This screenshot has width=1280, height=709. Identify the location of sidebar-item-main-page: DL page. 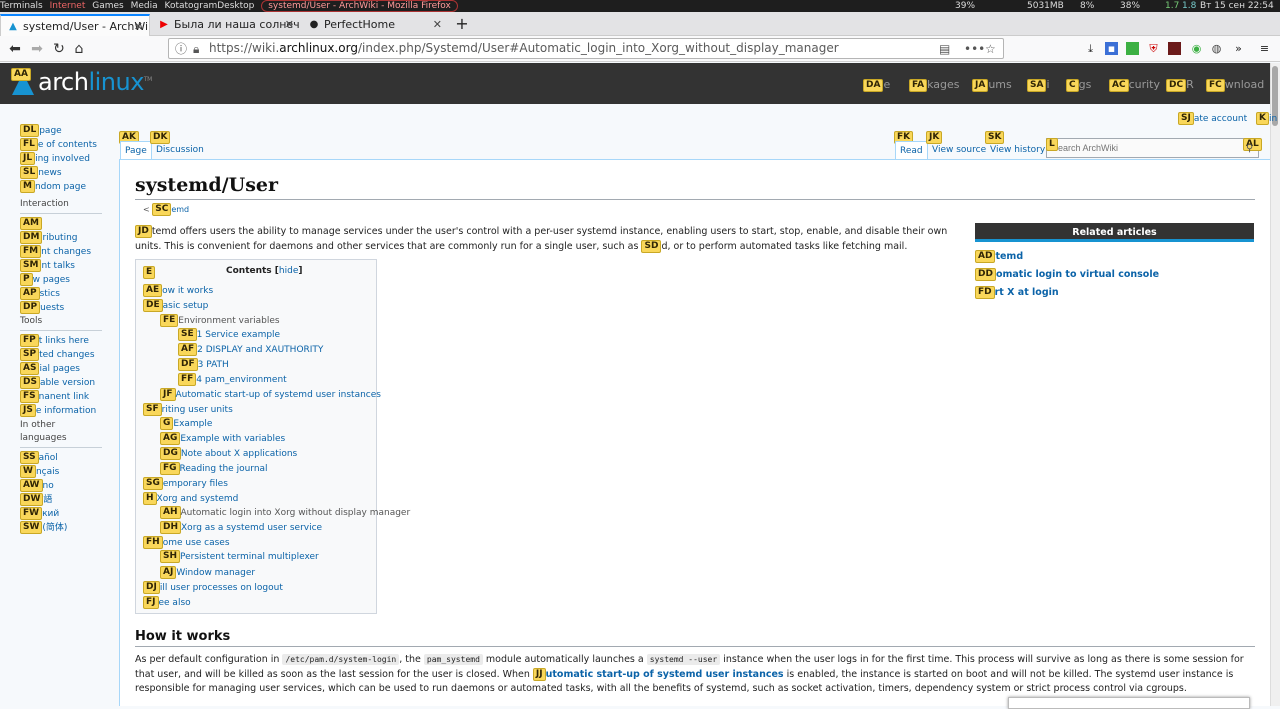
(58, 131).